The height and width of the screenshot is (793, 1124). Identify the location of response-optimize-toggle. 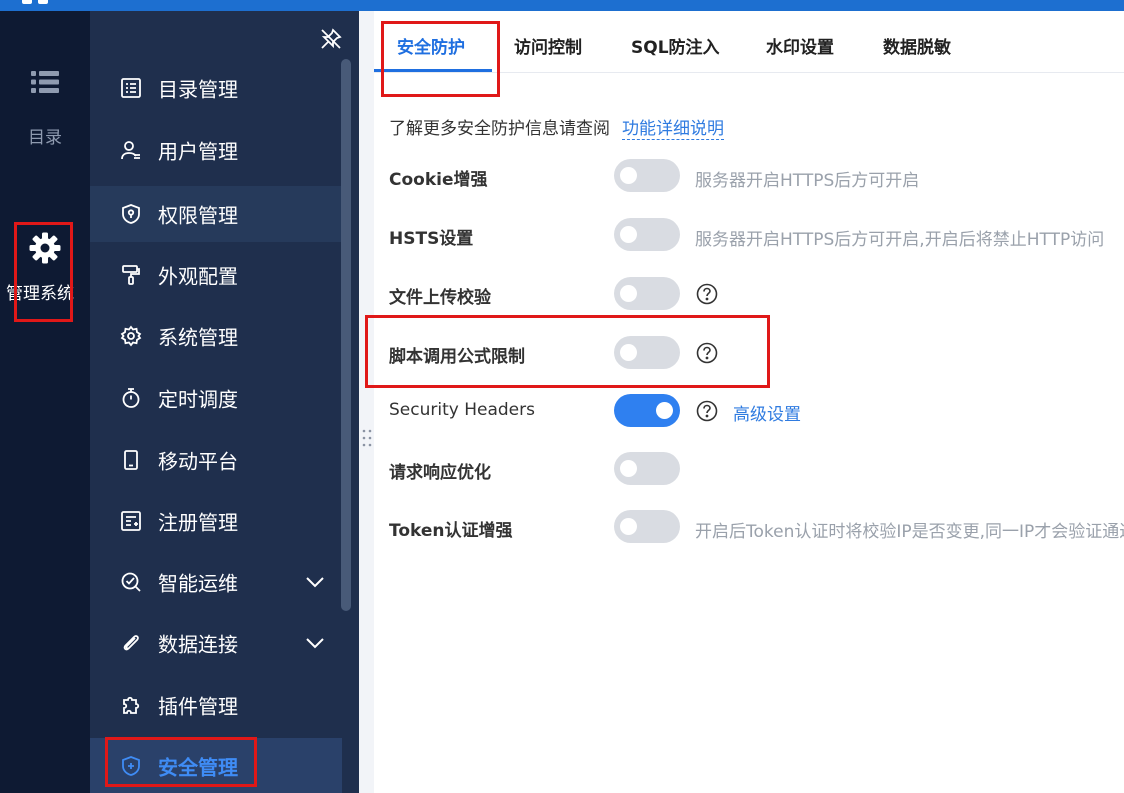
(647, 468).